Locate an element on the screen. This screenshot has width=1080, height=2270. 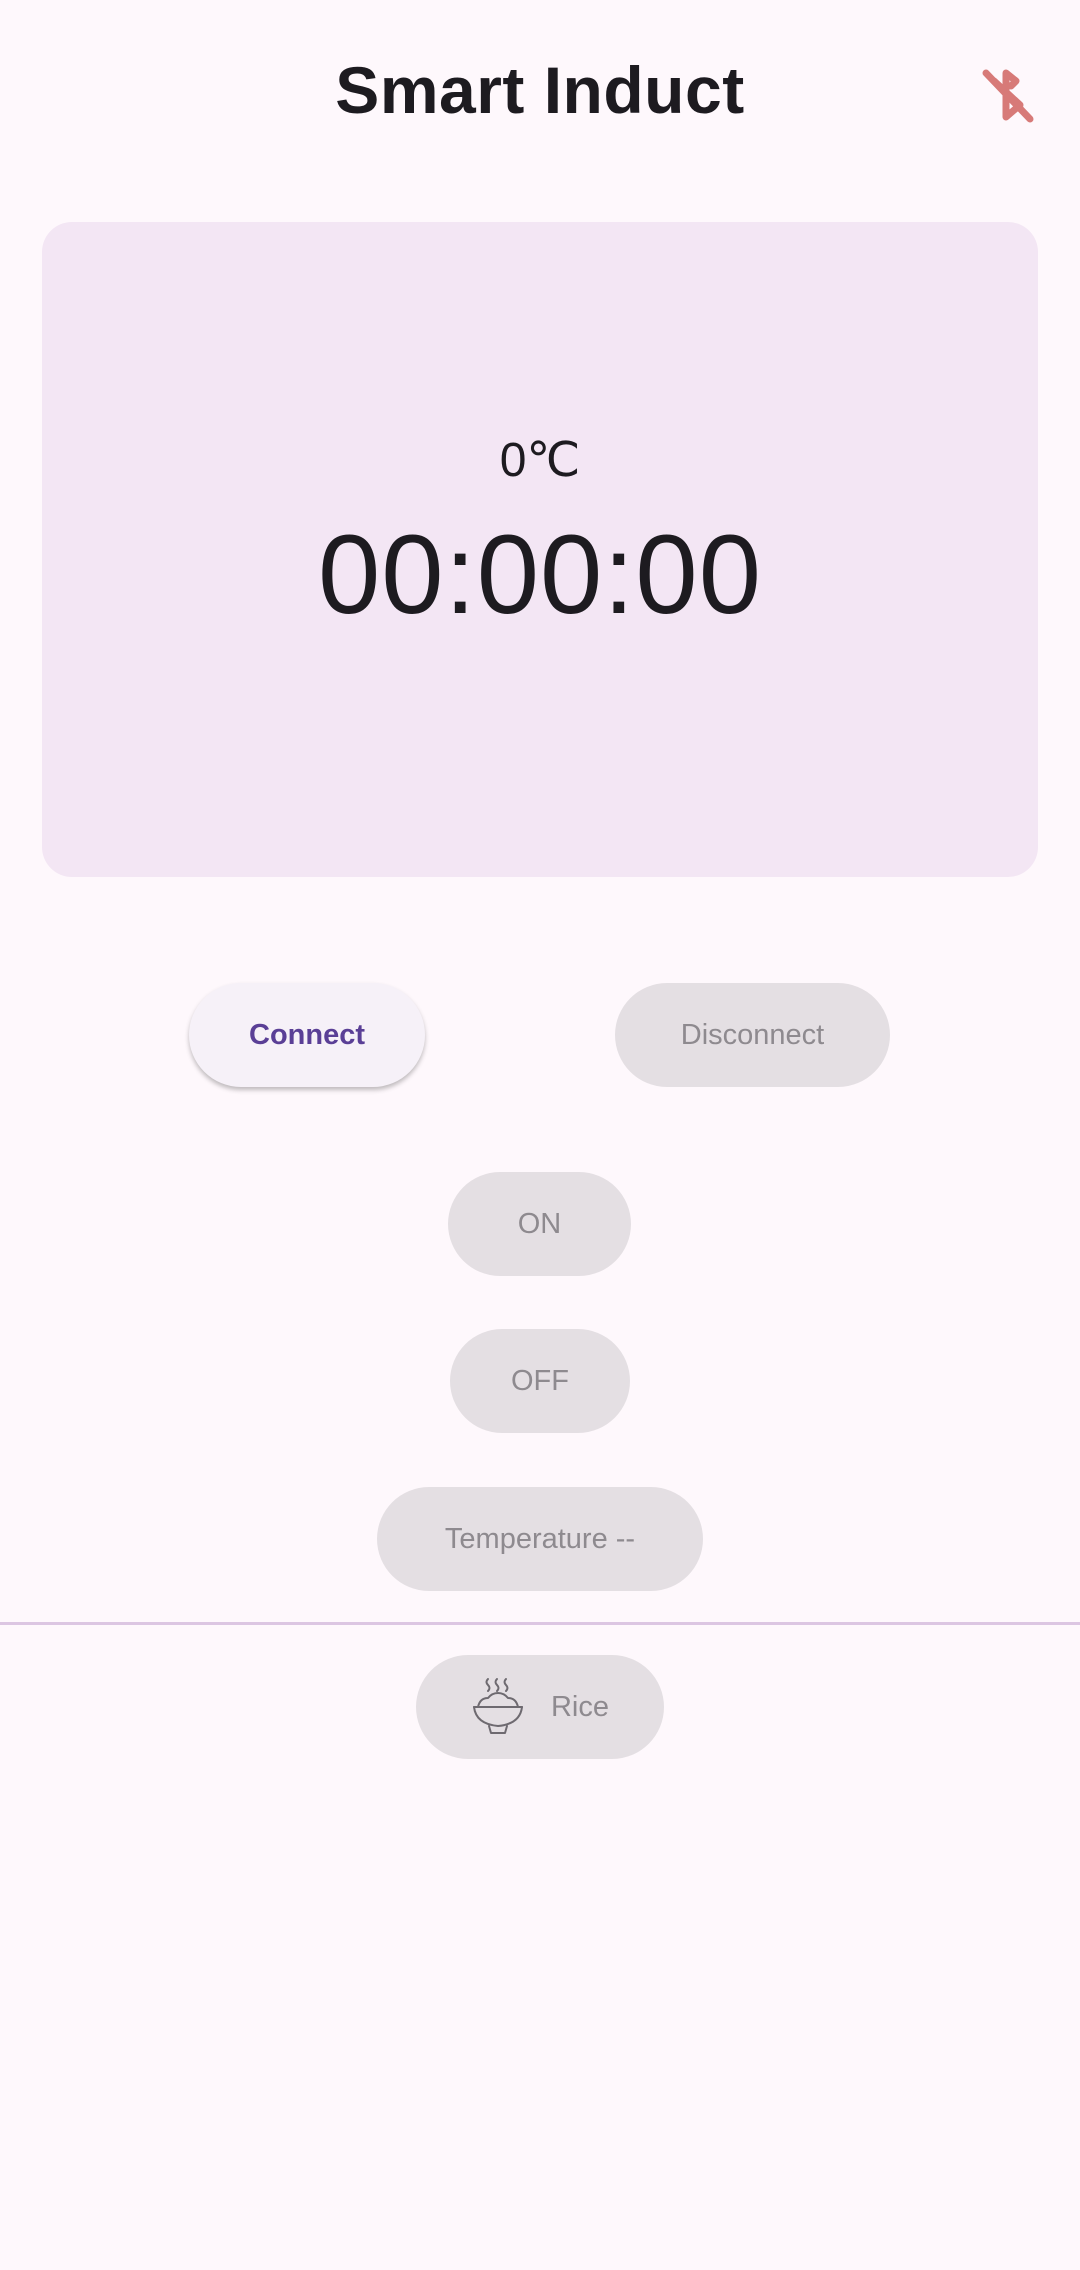
off-button: OFF is located at coordinates (540, 1381).